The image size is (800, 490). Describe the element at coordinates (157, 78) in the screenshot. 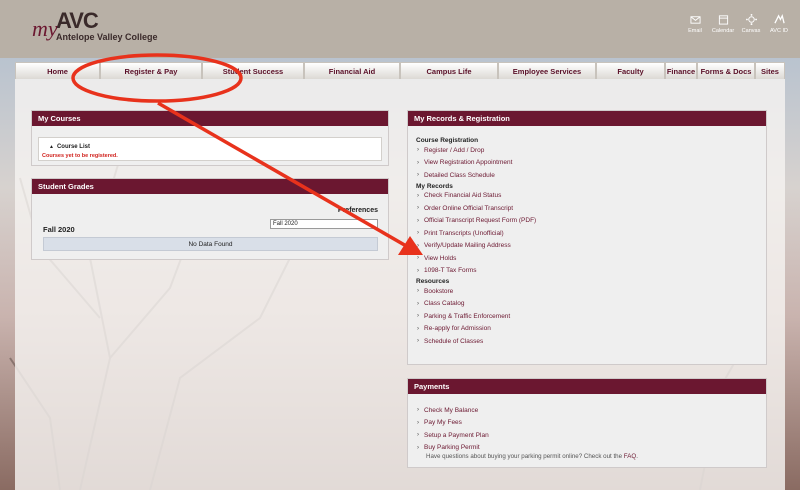

I see `annotation-circle` at that location.